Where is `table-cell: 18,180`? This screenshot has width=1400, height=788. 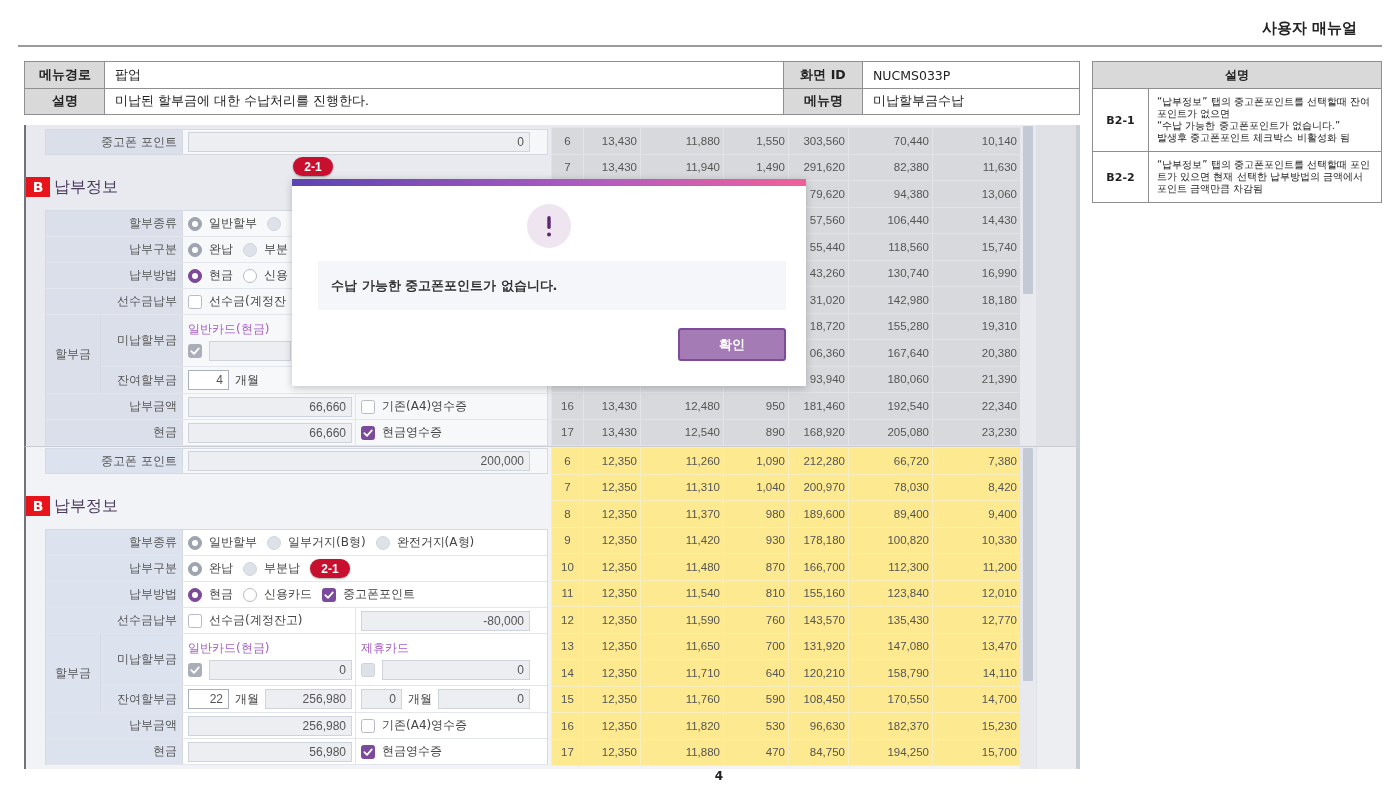 table-cell: 18,180 is located at coordinates (976, 299).